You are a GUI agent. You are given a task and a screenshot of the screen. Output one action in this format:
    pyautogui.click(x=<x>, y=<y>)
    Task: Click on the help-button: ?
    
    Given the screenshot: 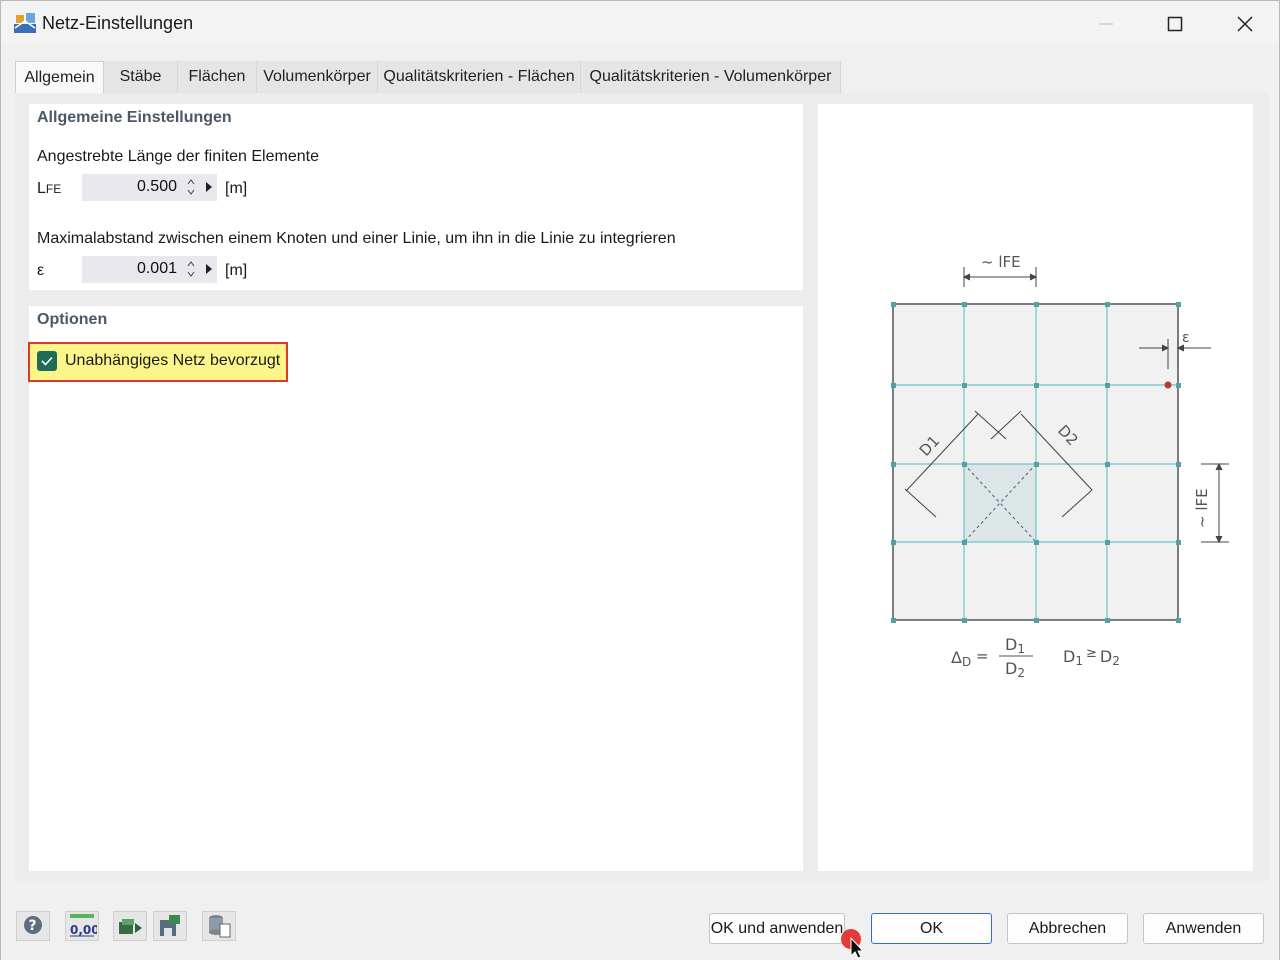 What is the action you would take?
    pyautogui.click(x=33, y=926)
    